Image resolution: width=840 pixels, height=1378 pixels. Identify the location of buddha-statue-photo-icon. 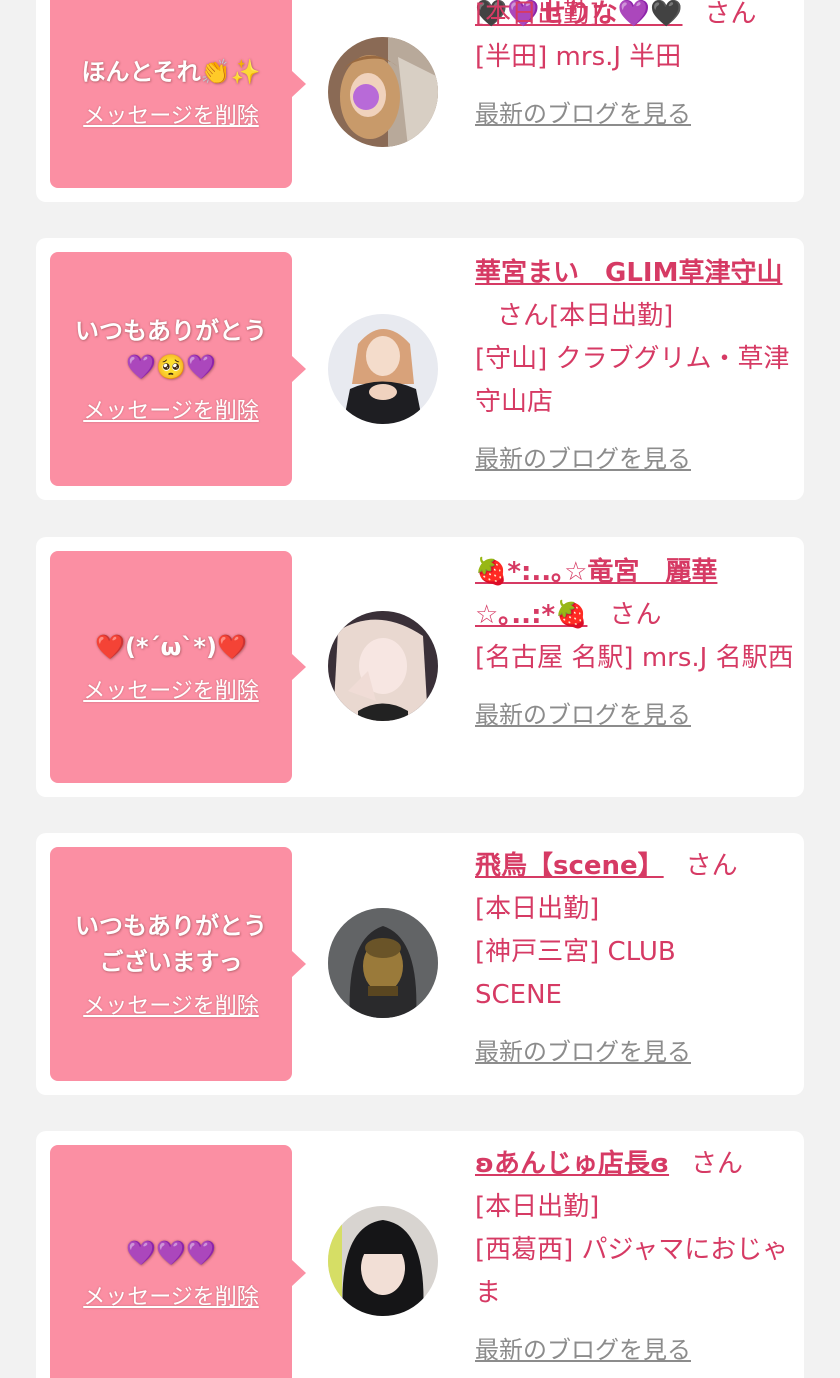
(383, 963).